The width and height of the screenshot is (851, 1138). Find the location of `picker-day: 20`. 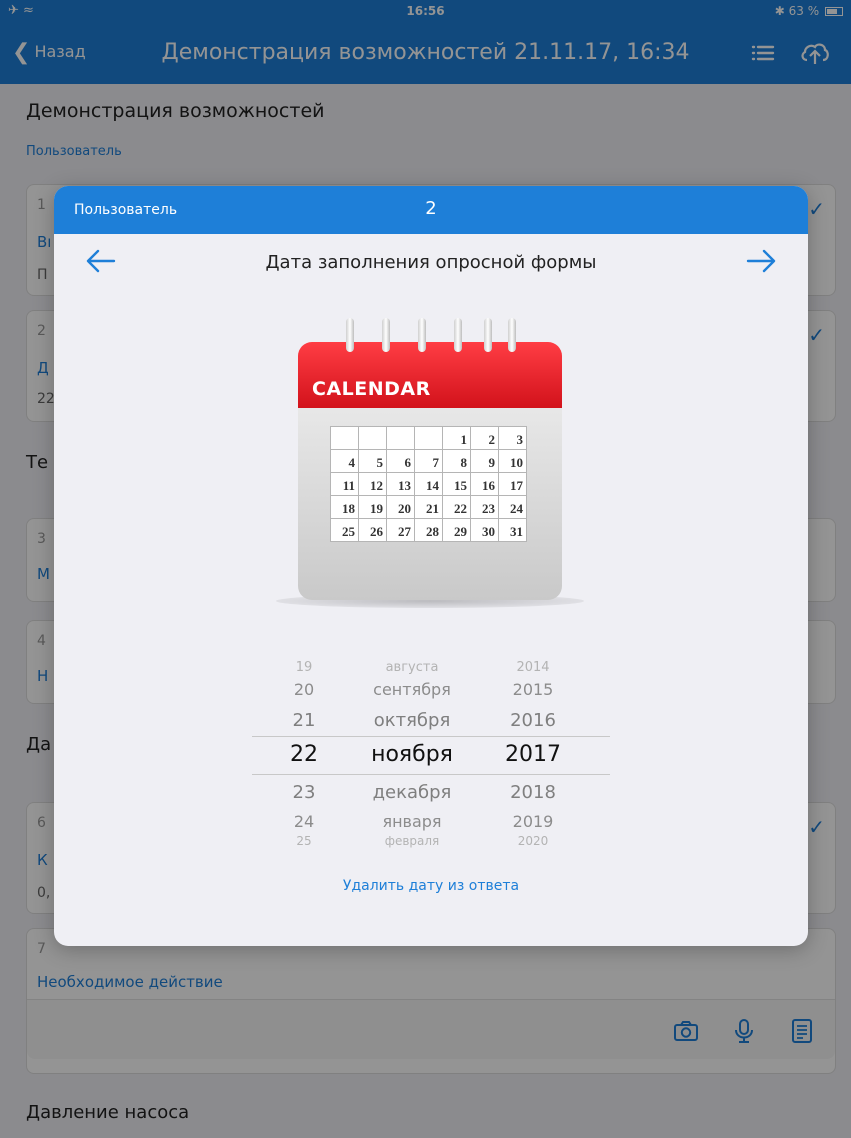

picker-day: 20 is located at coordinates (304, 689).